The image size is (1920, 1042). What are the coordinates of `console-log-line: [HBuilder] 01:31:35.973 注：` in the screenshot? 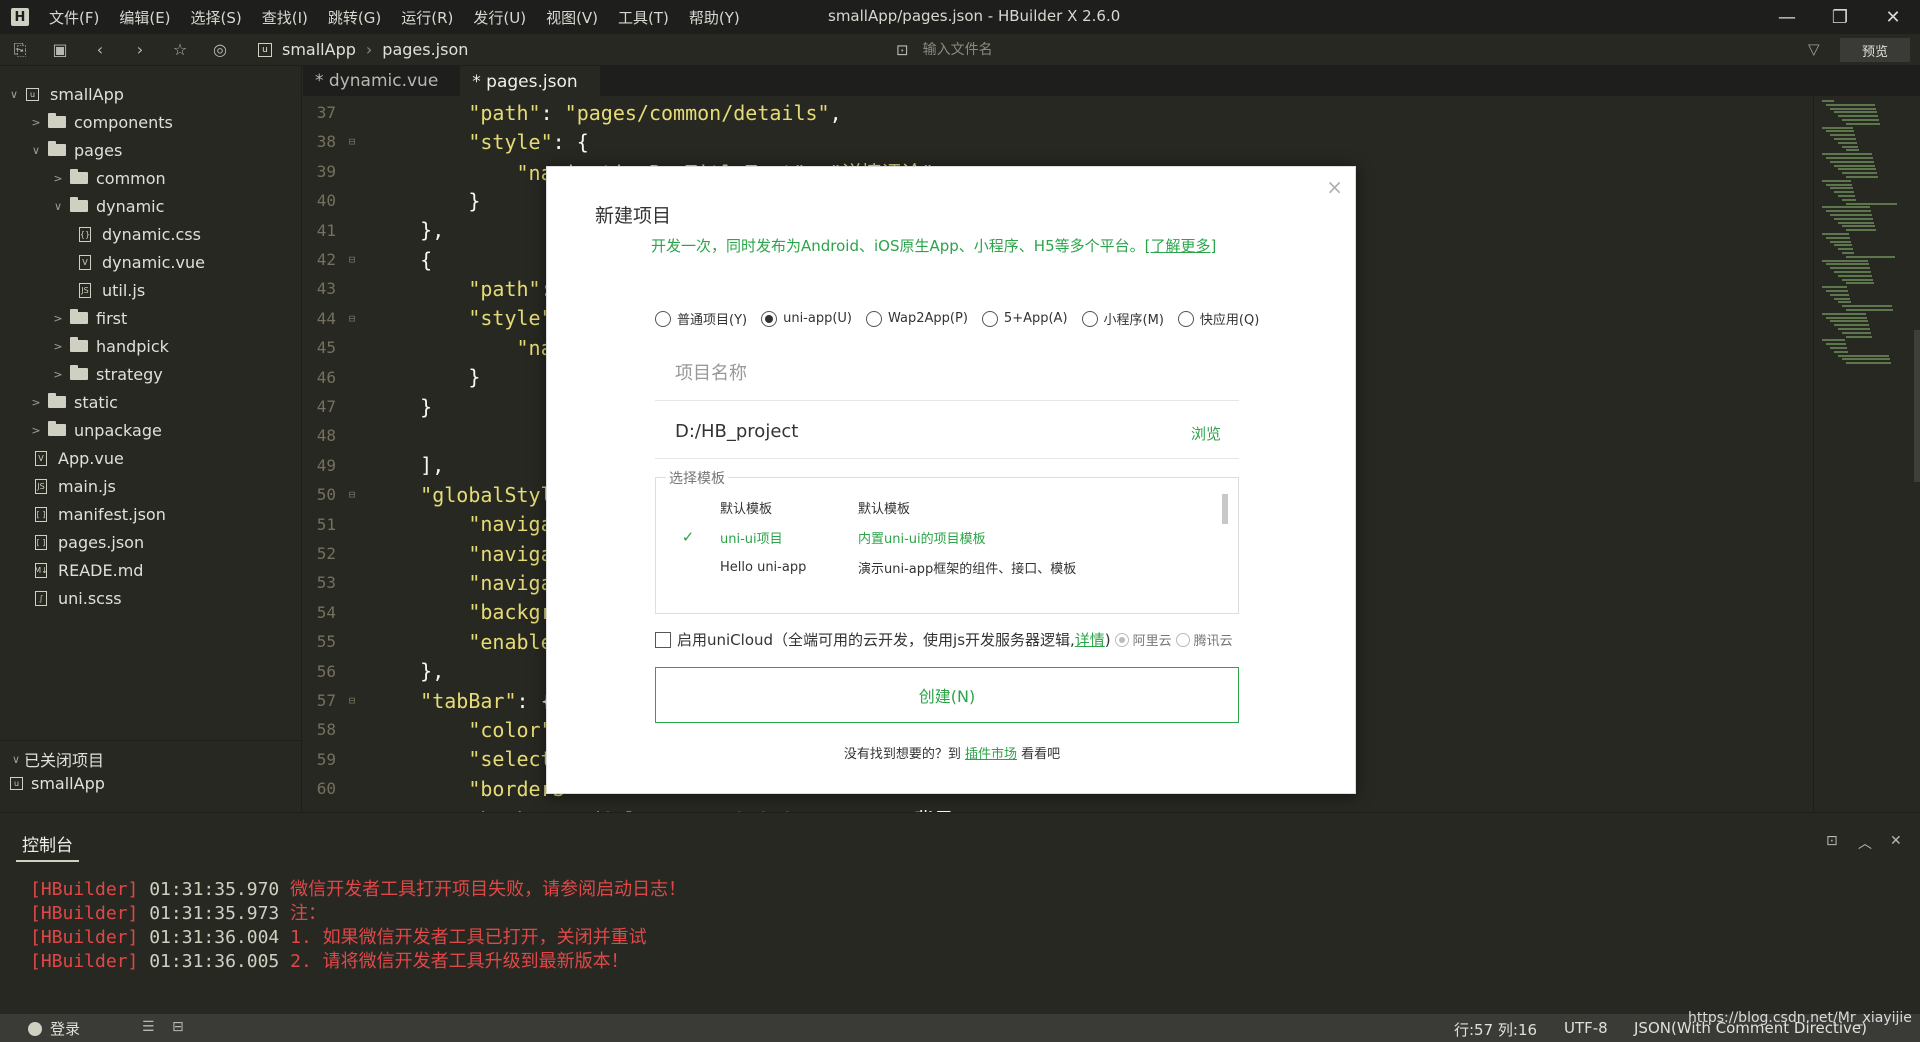 It's located at (178, 912).